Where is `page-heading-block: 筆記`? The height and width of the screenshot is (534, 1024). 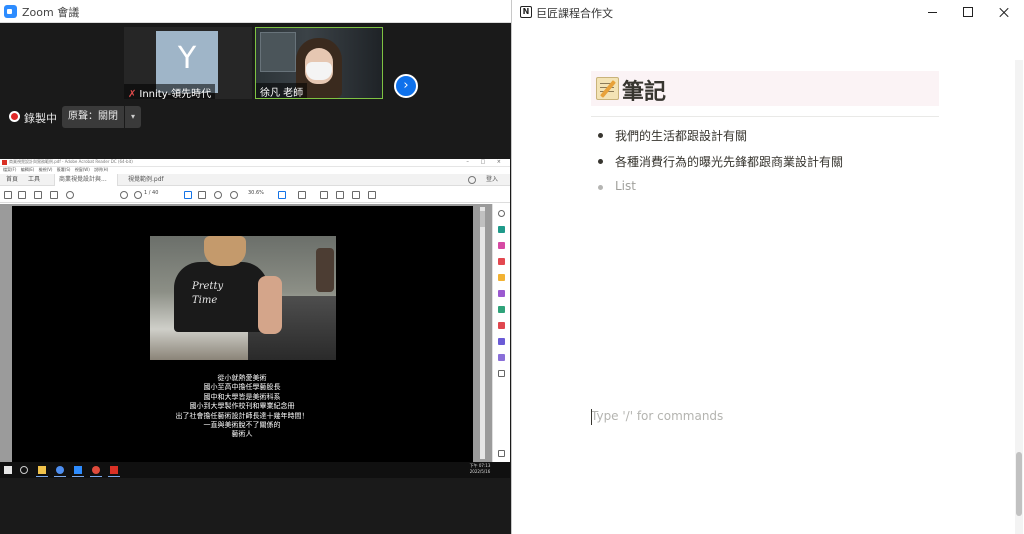
page-heading-block: 筆記 is located at coordinates (765, 88).